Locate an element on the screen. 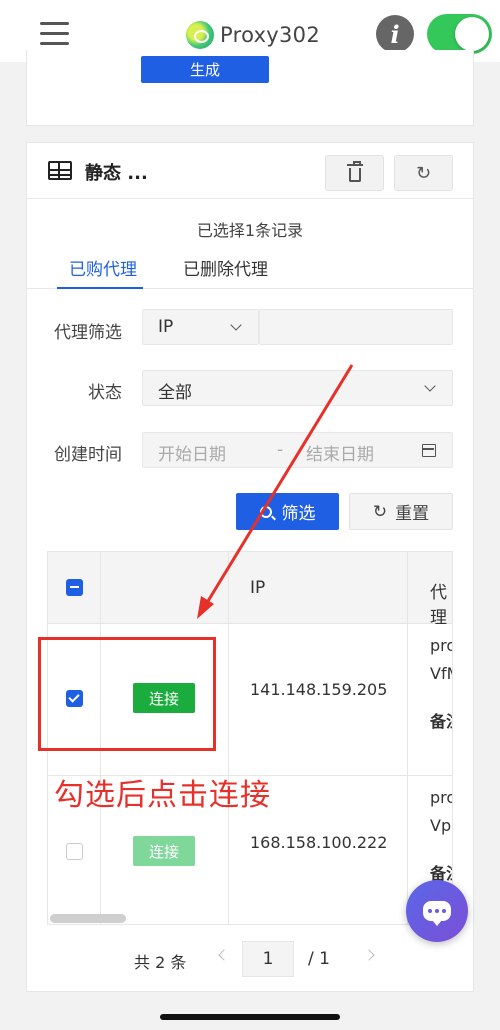 This screenshot has height=1030, width=500. trash-icon is located at coordinates (354, 171).